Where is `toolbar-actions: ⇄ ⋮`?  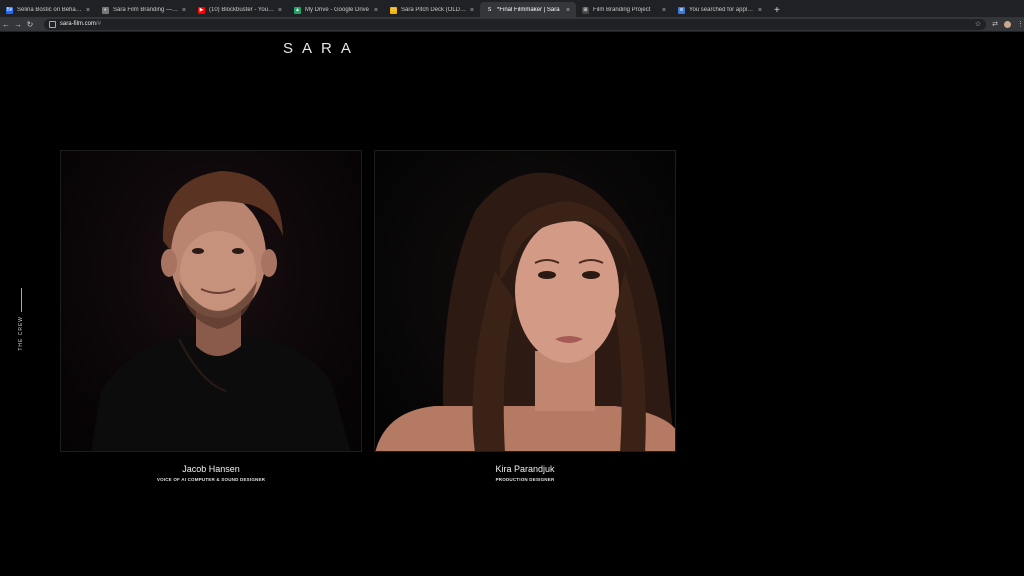
toolbar-actions: ⇄ ⋮ is located at coordinates (1008, 24).